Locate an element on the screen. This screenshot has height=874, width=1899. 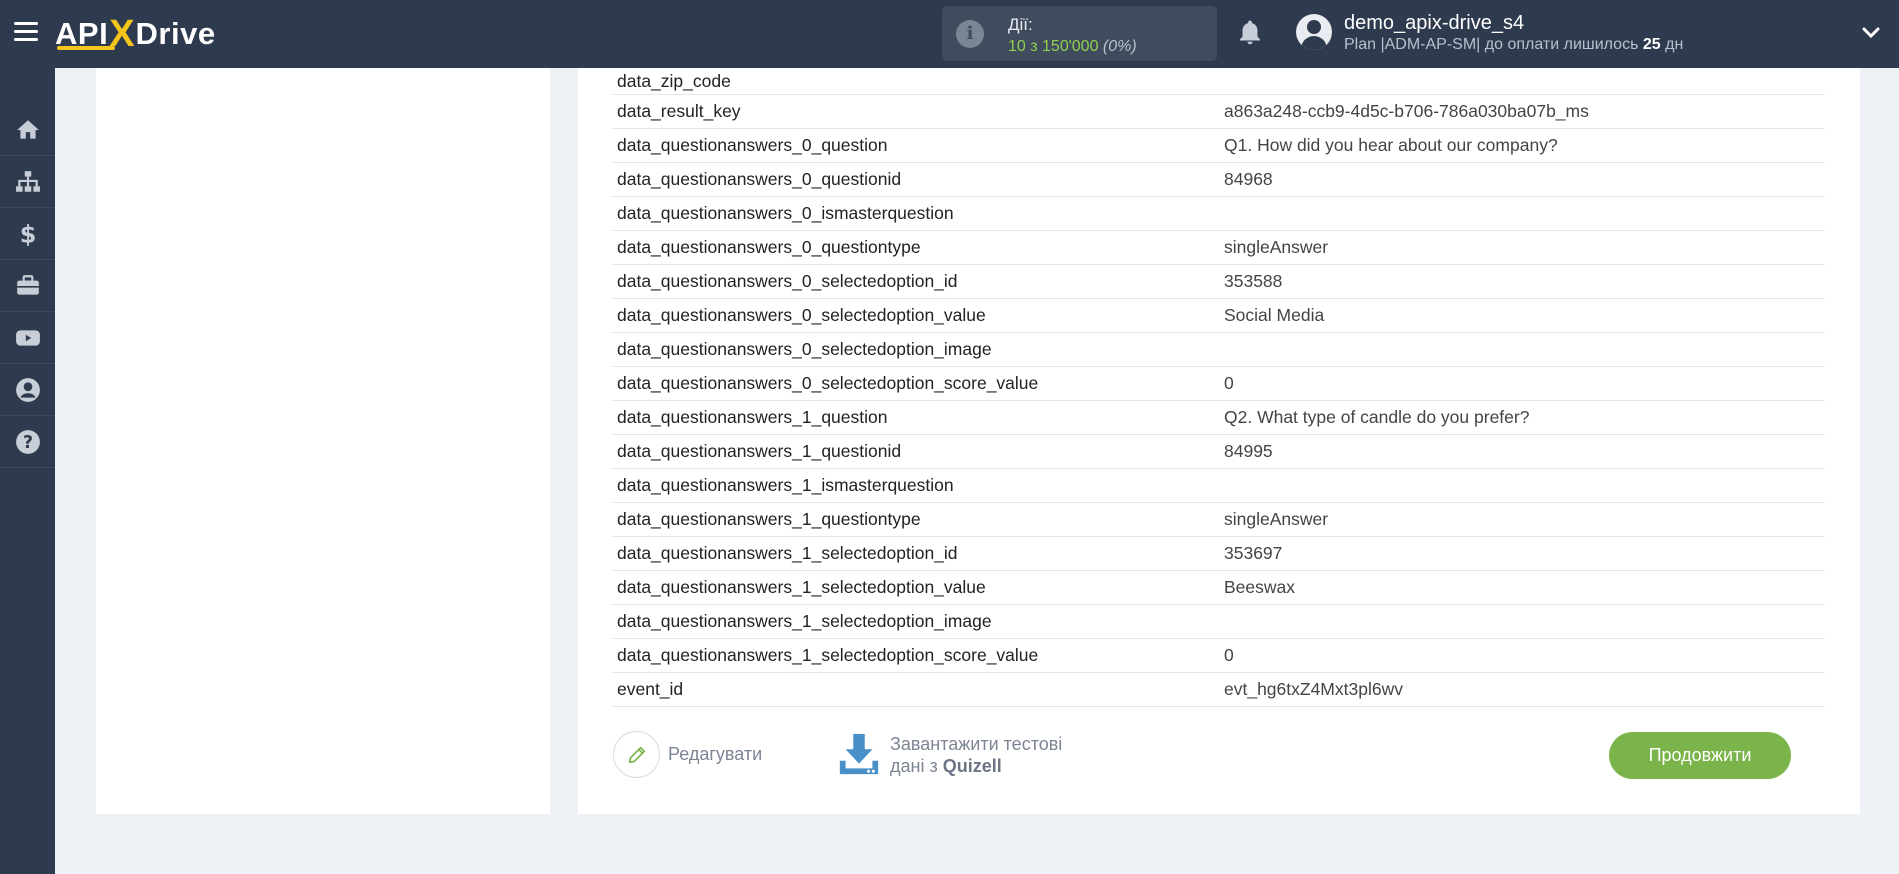
field-key: data_questionanswers_1_question is located at coordinates (752, 417).